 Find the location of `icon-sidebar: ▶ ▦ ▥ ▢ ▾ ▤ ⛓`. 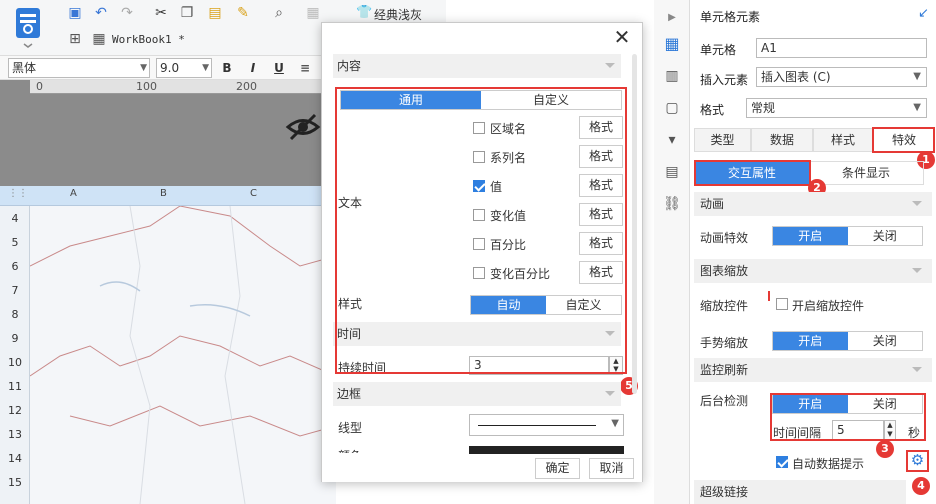

icon-sidebar: ▶ ▦ ▥ ▢ ▾ ▤ ⛓ is located at coordinates (672, 252).